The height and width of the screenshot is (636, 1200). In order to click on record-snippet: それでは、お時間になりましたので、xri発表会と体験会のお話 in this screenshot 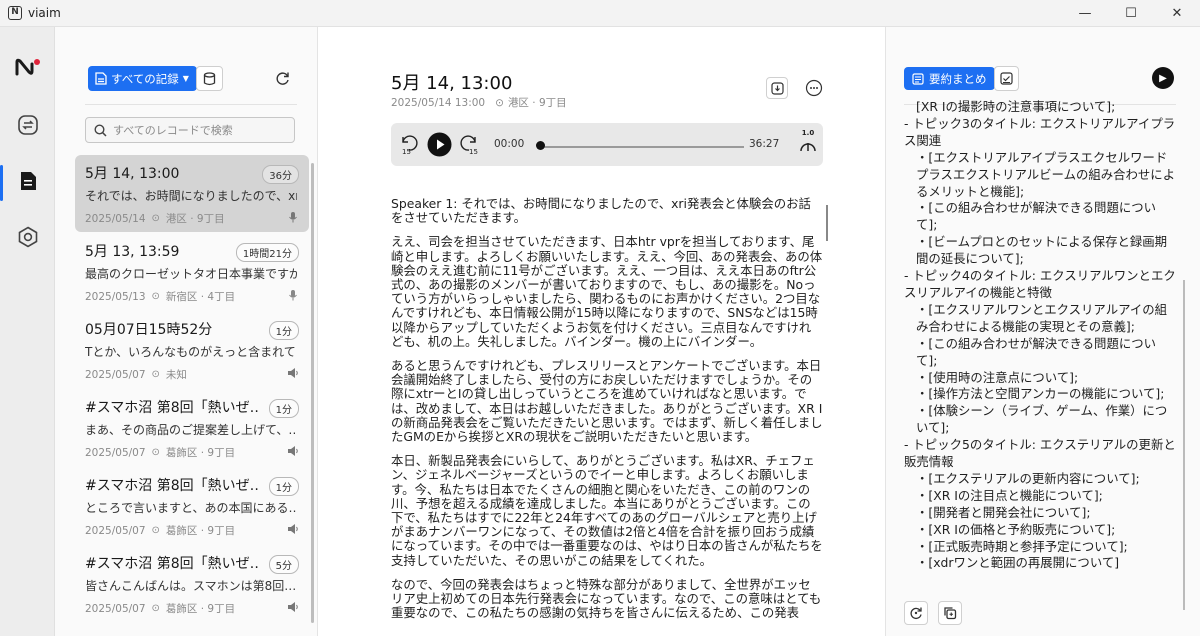, I will do `click(191, 196)`.